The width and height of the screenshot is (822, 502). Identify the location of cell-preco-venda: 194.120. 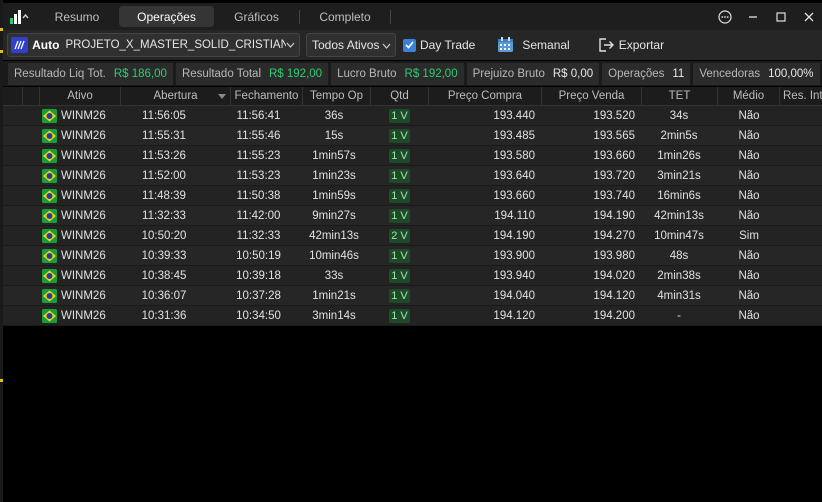
(614, 296).